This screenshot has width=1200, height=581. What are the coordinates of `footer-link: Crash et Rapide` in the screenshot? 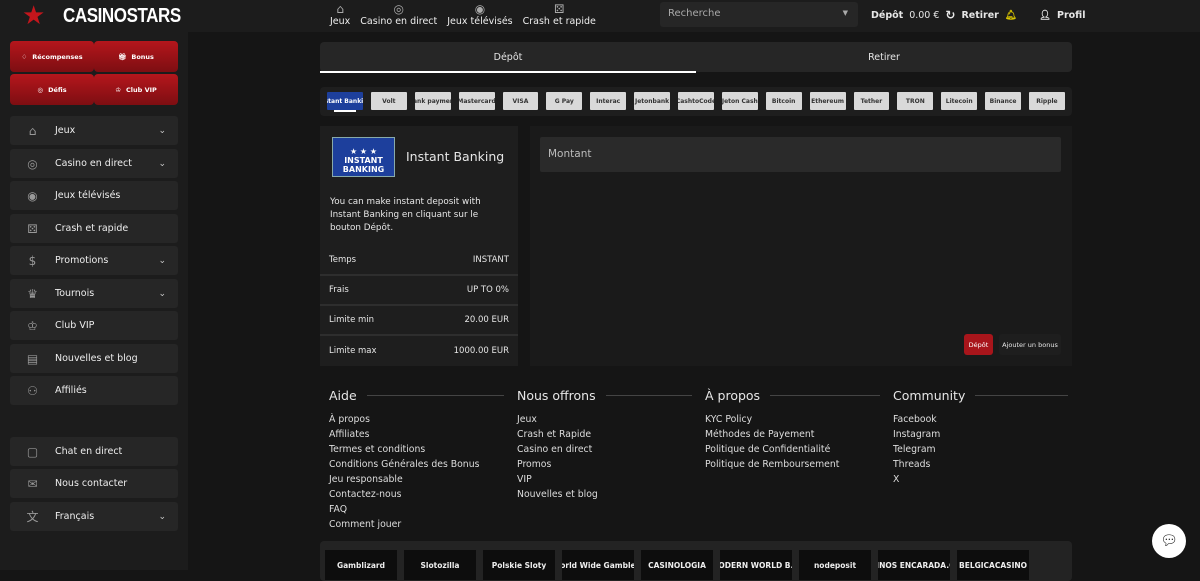 It's located at (604, 434).